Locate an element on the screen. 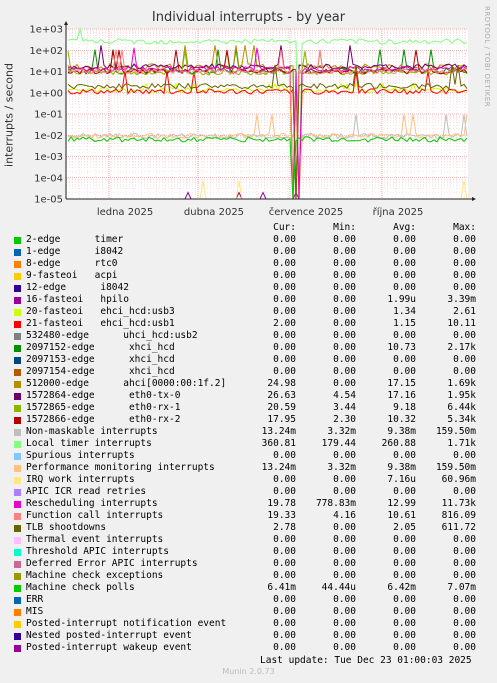 The image size is (497, 683). legend-column-header: Avg: is located at coordinates (404, 227).